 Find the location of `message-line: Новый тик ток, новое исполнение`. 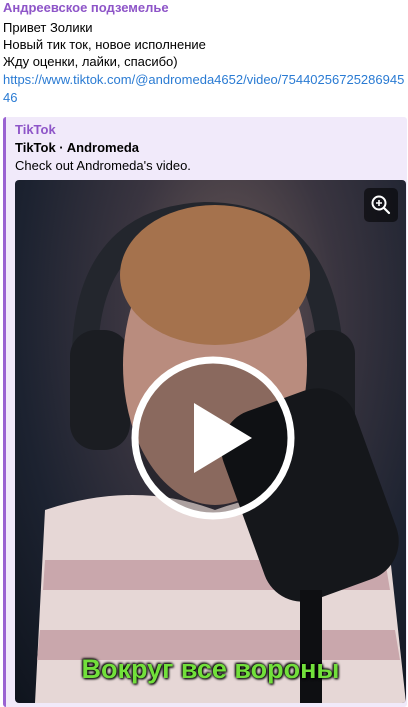

message-line: Новый тик ток, новое исполнение is located at coordinates (104, 44).